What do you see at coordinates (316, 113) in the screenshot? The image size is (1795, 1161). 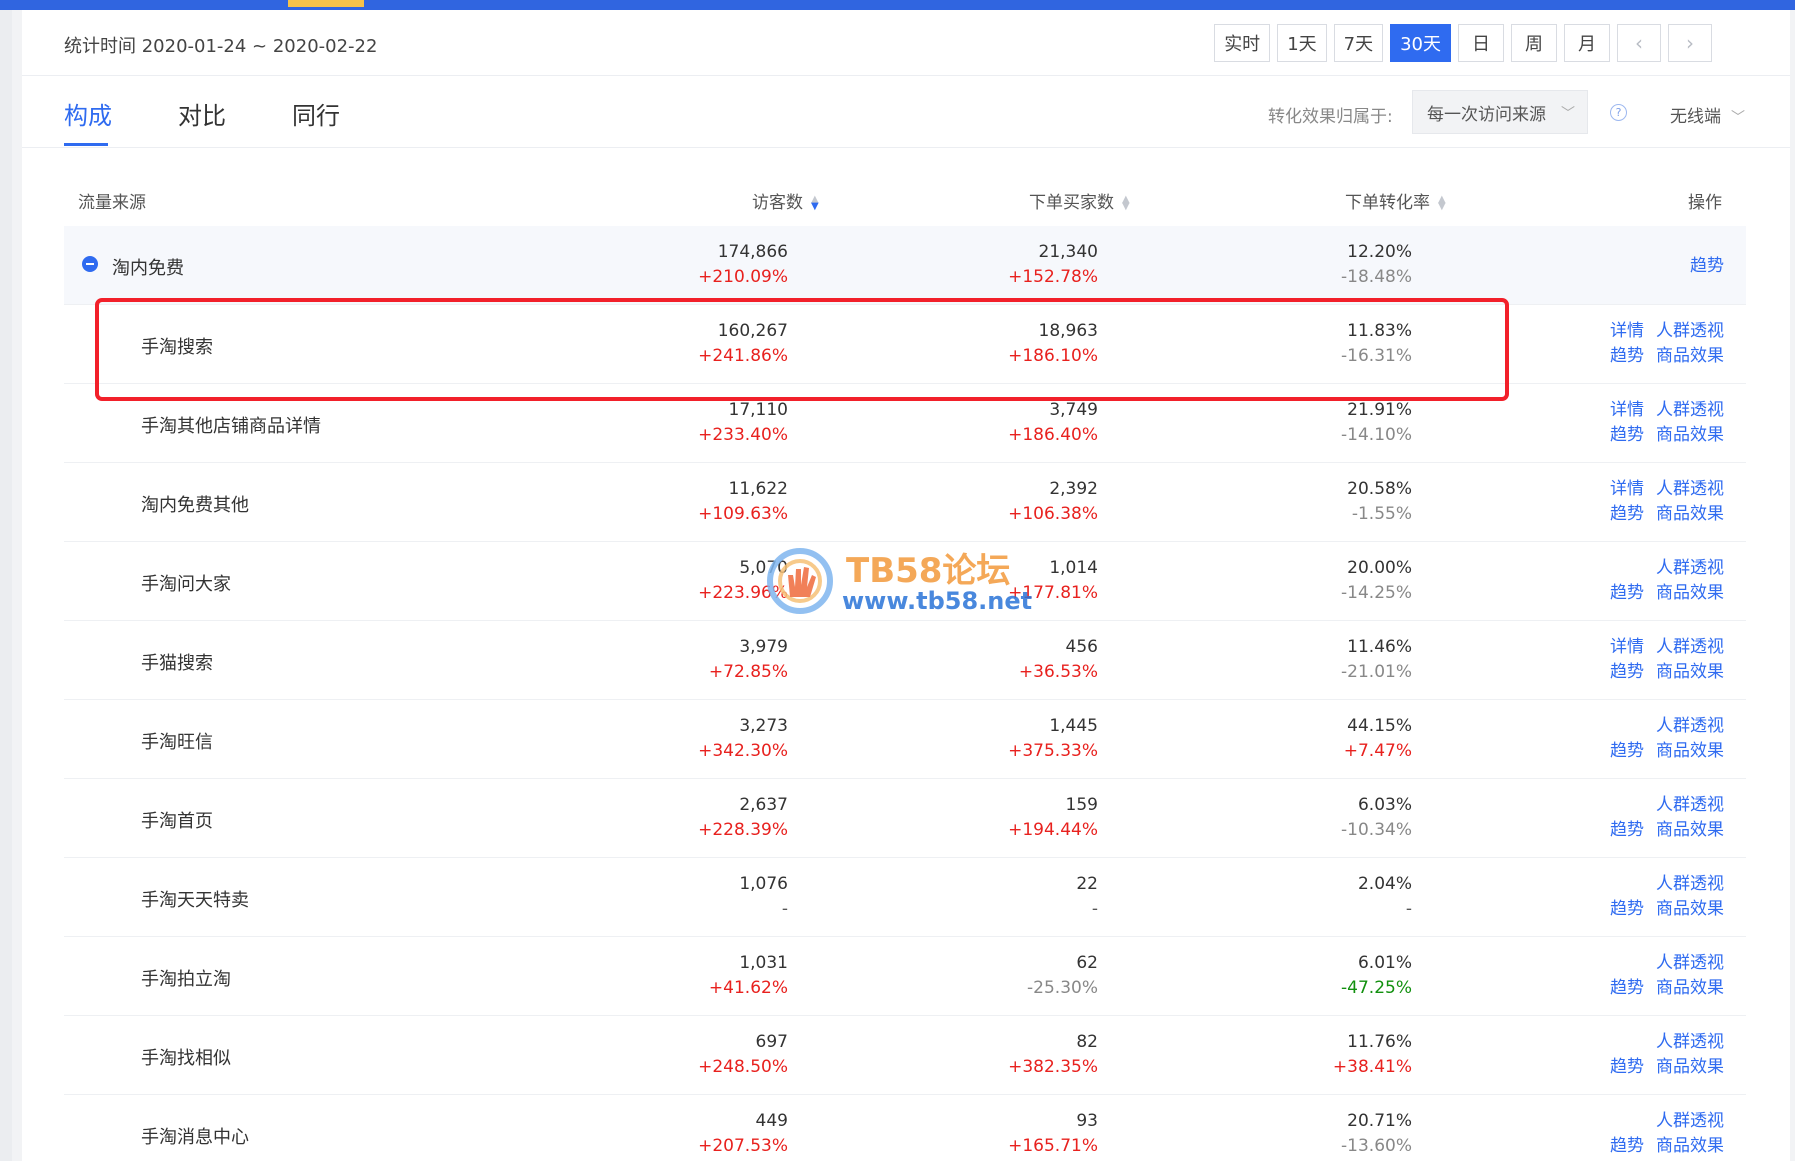 I see `tab-peers: 同行` at bounding box center [316, 113].